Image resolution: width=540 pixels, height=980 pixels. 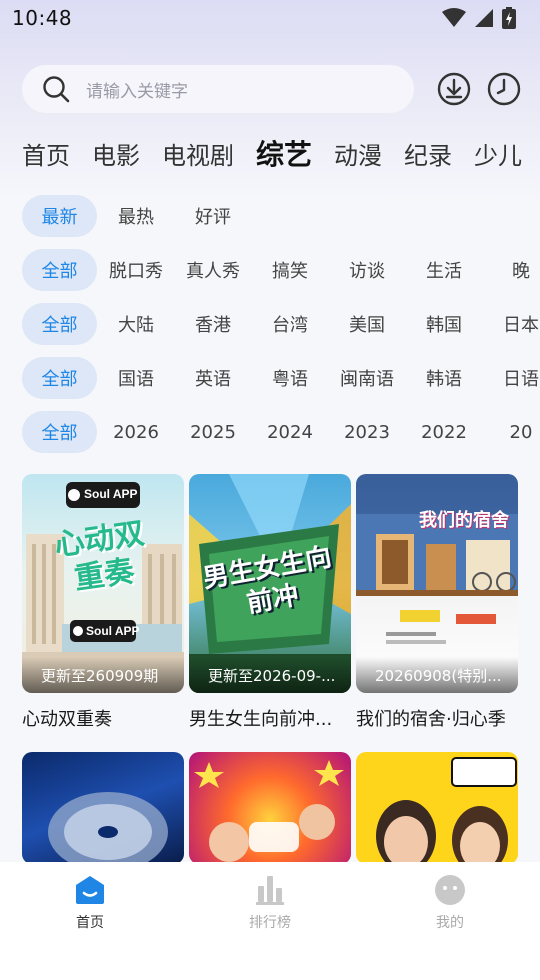 I want to click on filter-chip: 粤语, so click(x=290, y=378).